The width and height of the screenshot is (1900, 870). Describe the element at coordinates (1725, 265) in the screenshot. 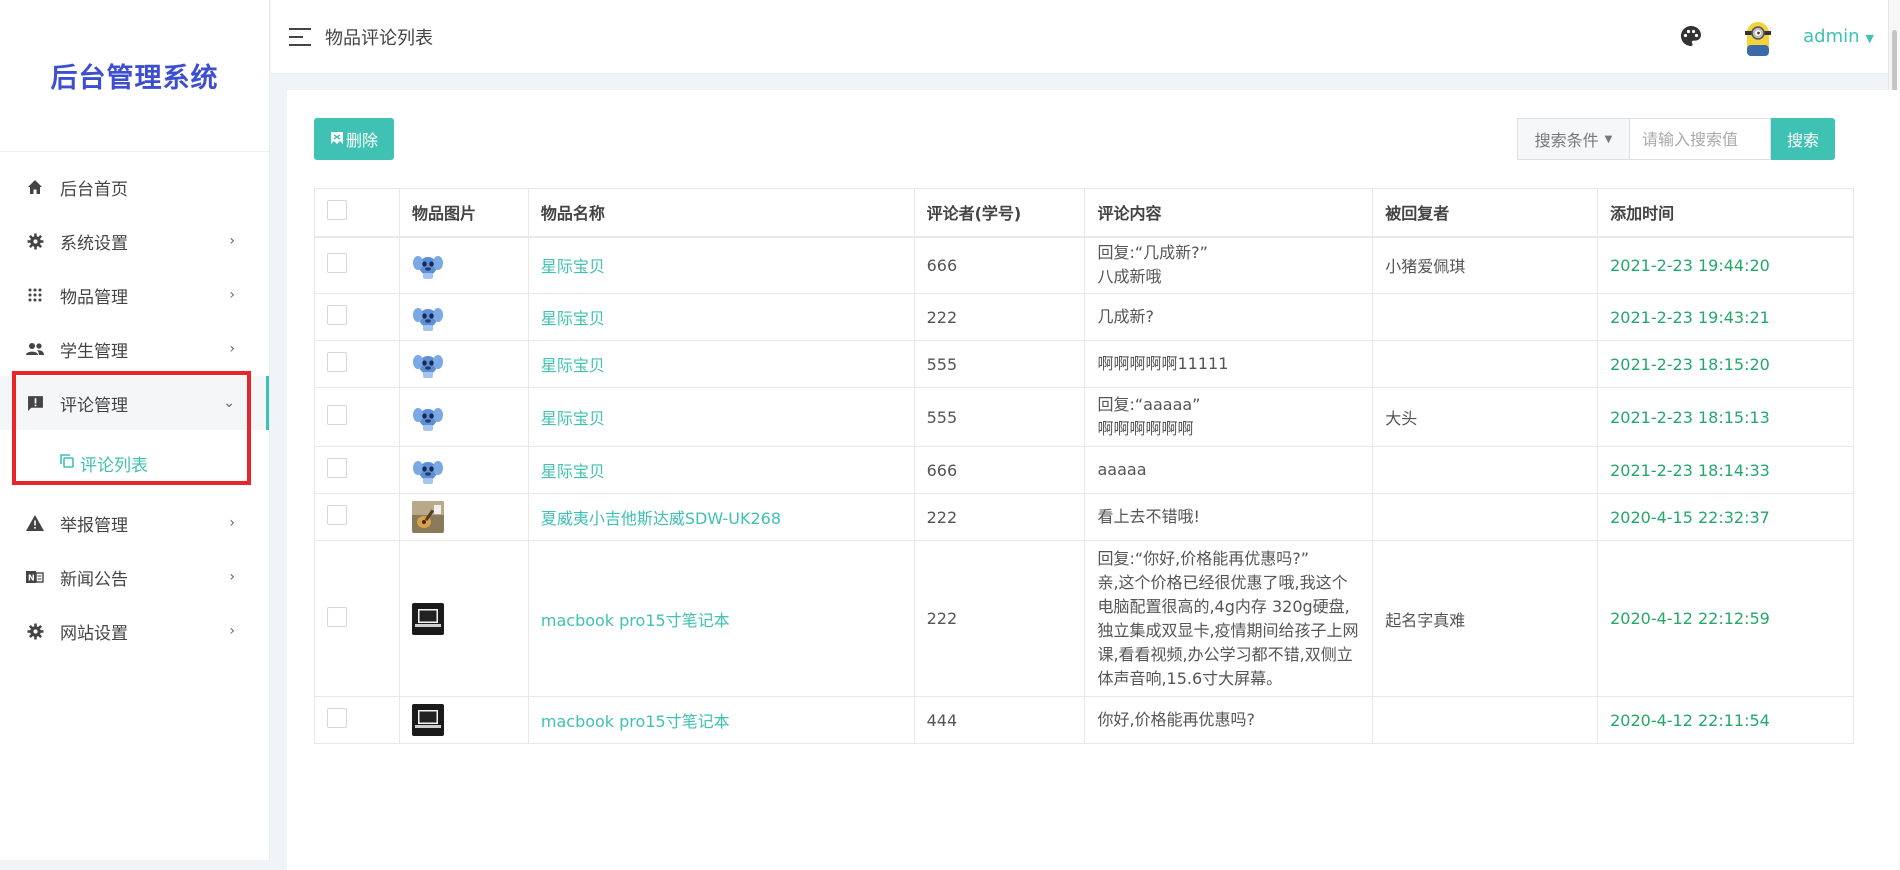

I see `time-cell: 2021-2-23 19:44:20` at that location.